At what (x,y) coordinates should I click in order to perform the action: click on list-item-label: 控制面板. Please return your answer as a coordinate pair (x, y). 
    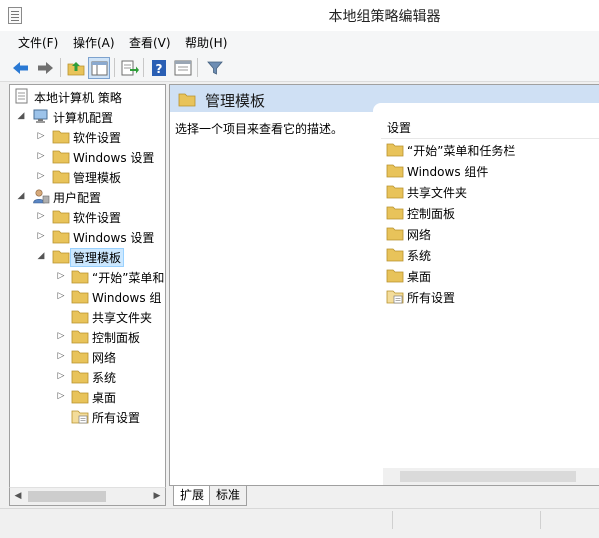
    Looking at the image, I should click on (431, 214).